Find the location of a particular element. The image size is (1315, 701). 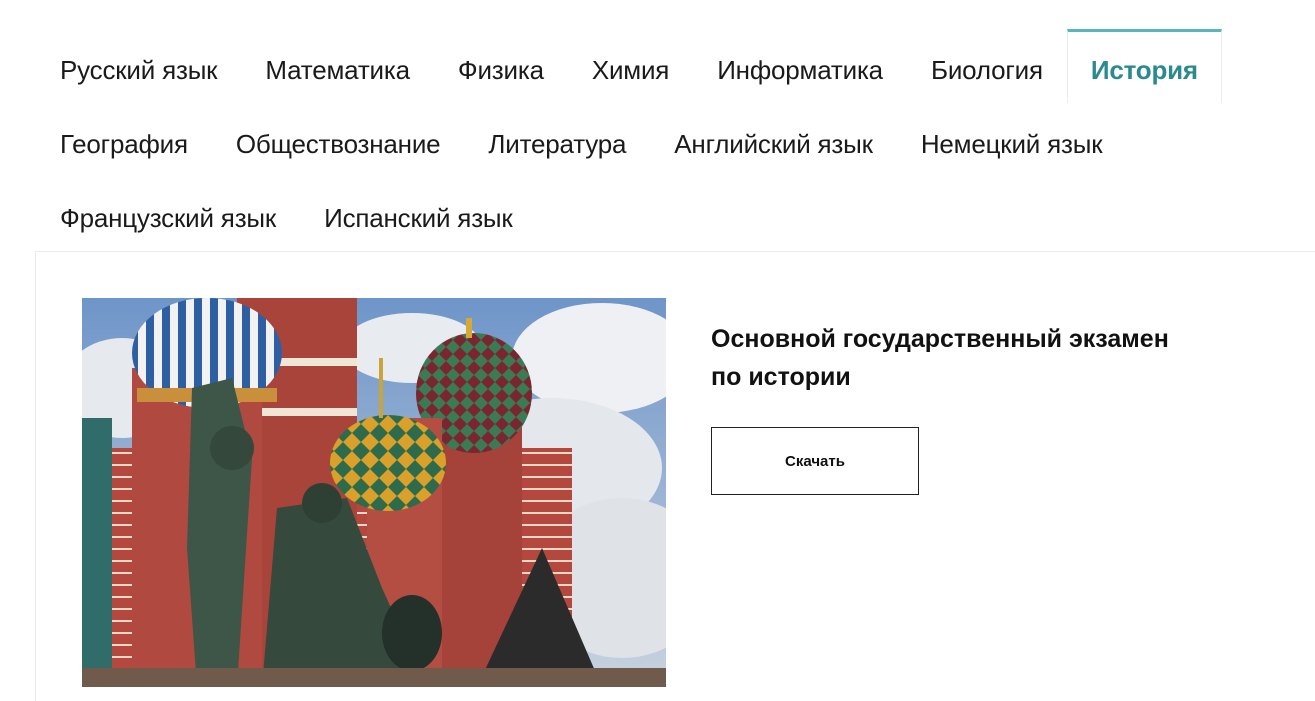

tab-math: Математика is located at coordinates (337, 66).